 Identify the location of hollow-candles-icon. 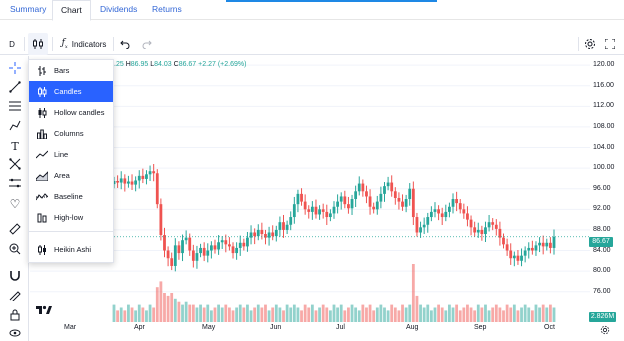
(42, 112).